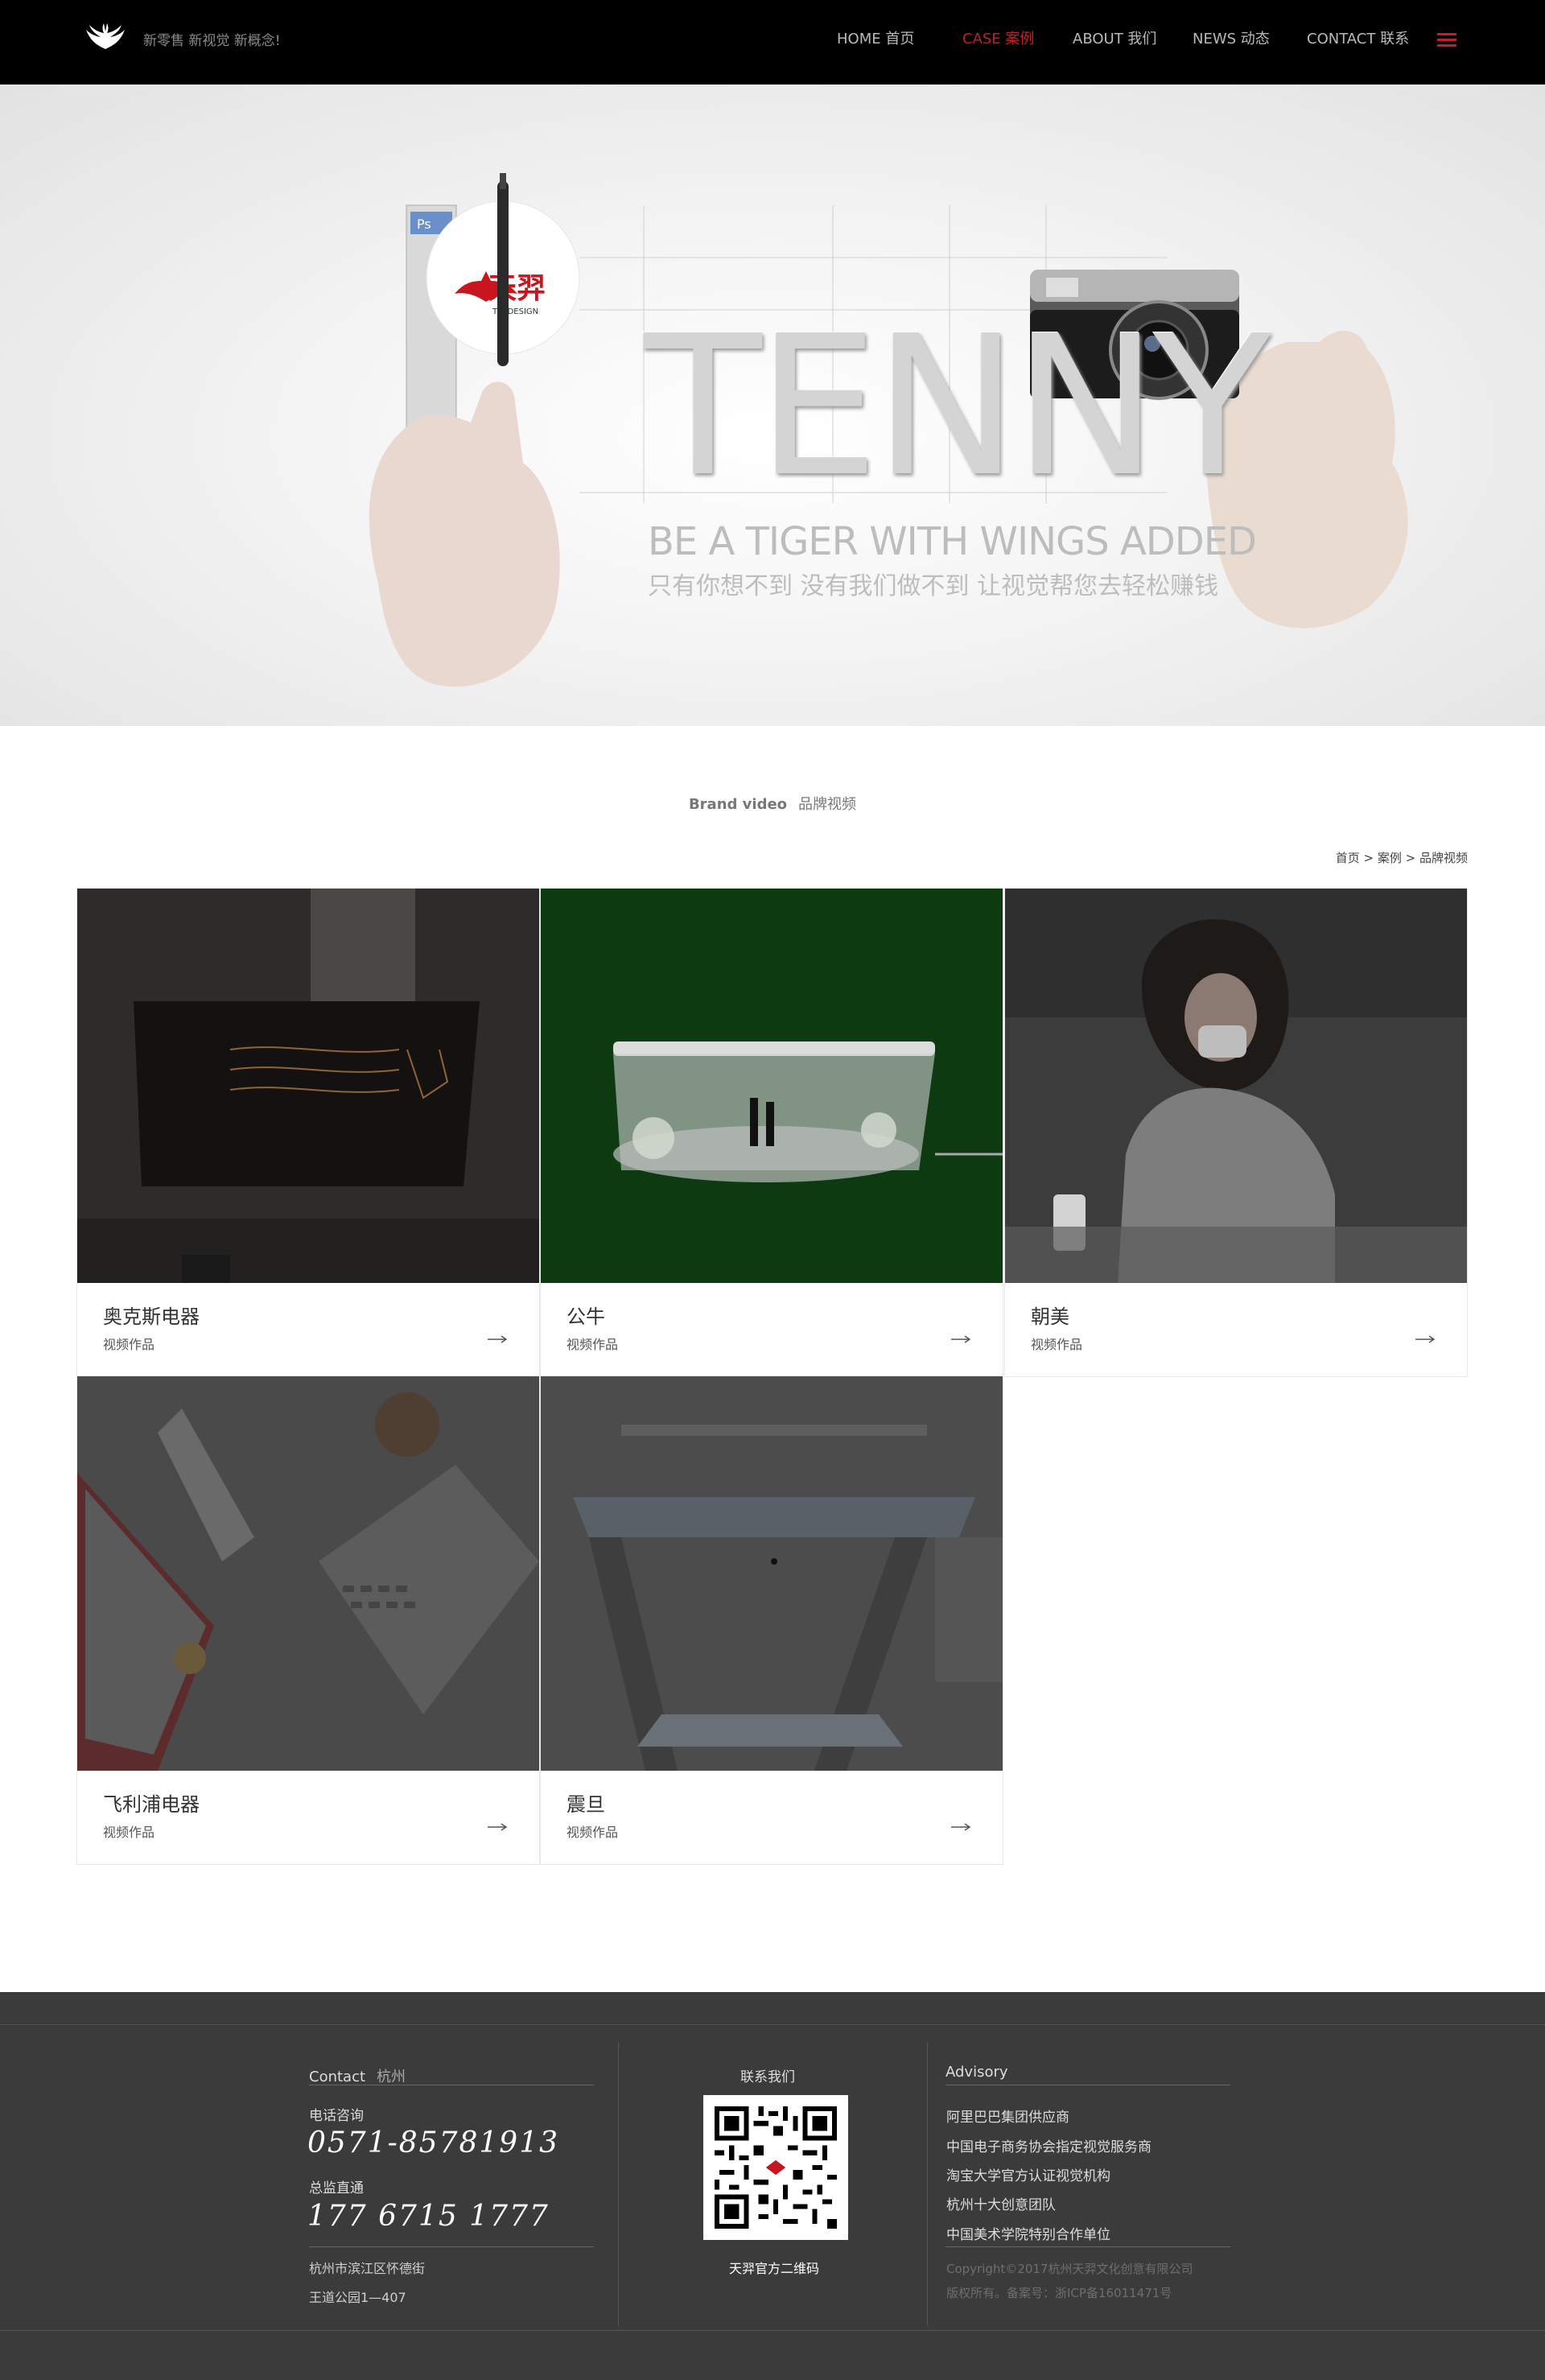 The image size is (1545, 2380). What do you see at coordinates (1007, 2118) in the screenshot?
I see `advisory-item: 阿里巴巴集团供应商` at bounding box center [1007, 2118].